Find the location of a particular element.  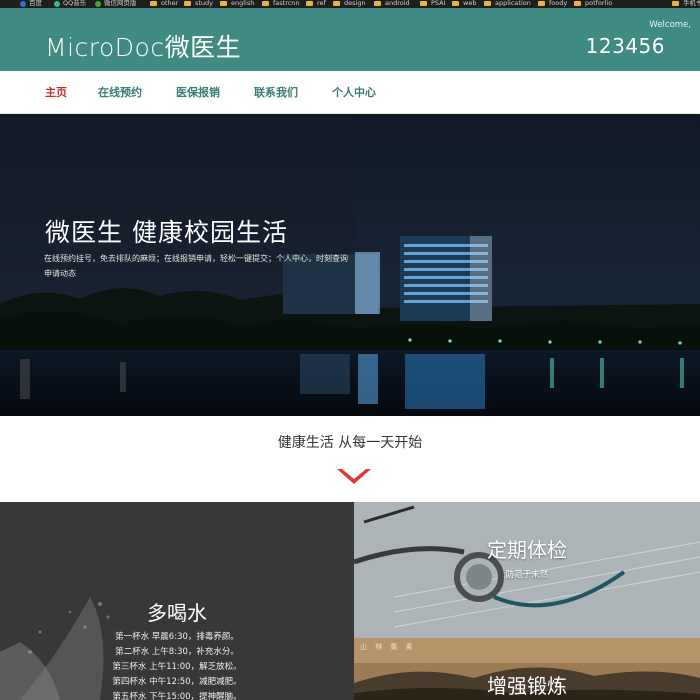

bookmark-label: PSAI is located at coordinates (438, 3).